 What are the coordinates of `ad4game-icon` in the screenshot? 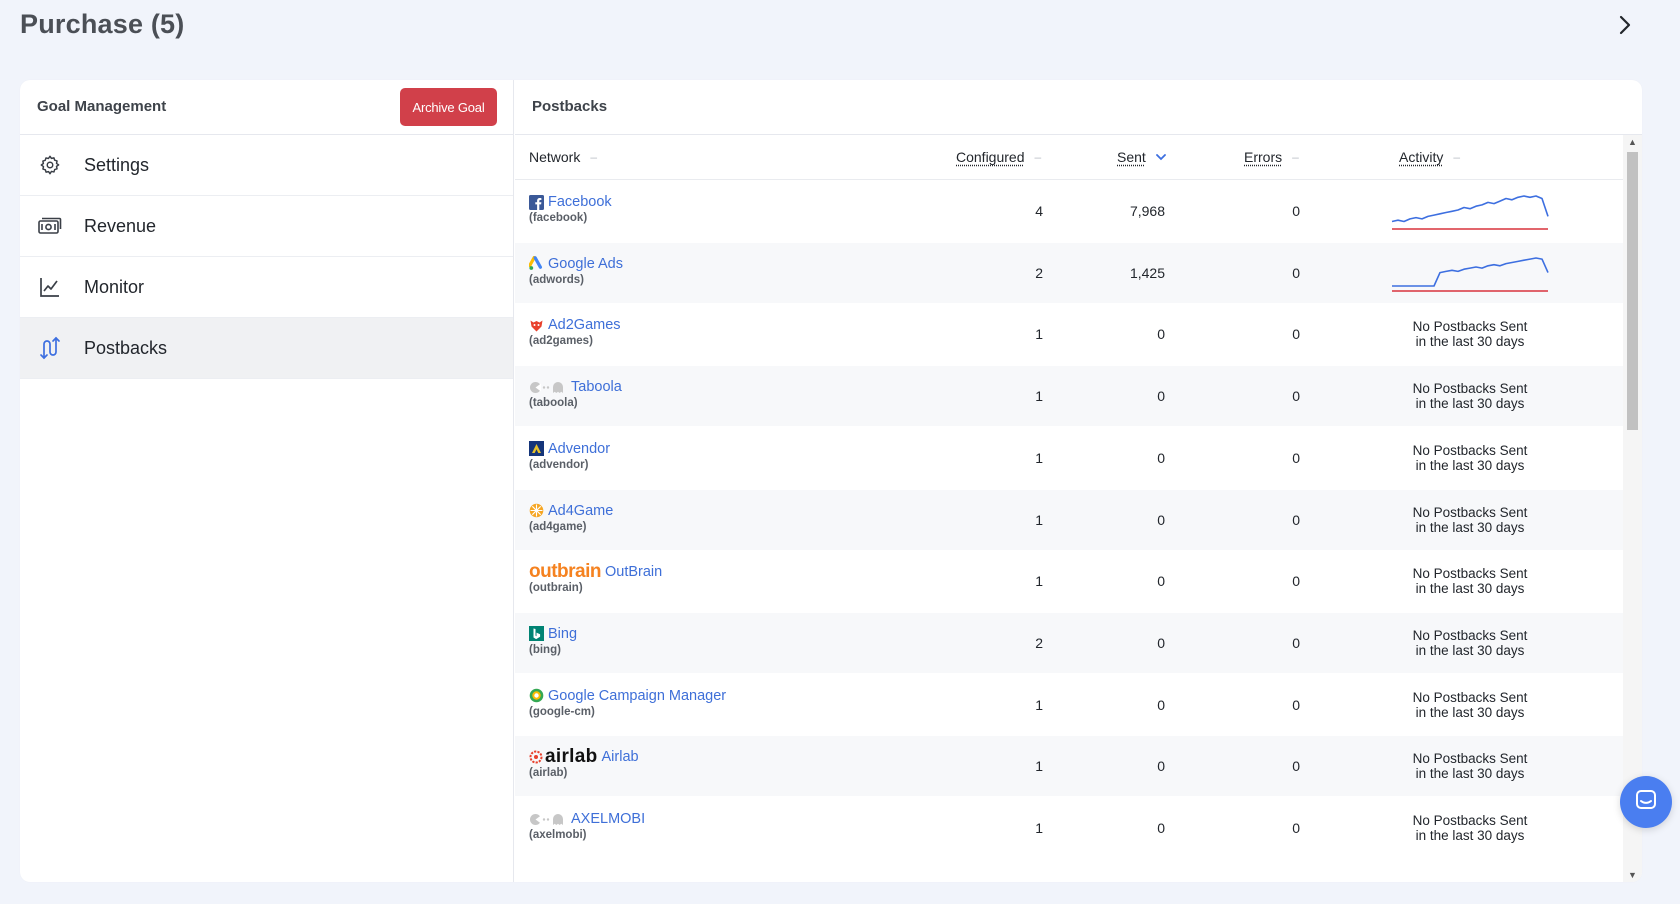 It's located at (536, 510).